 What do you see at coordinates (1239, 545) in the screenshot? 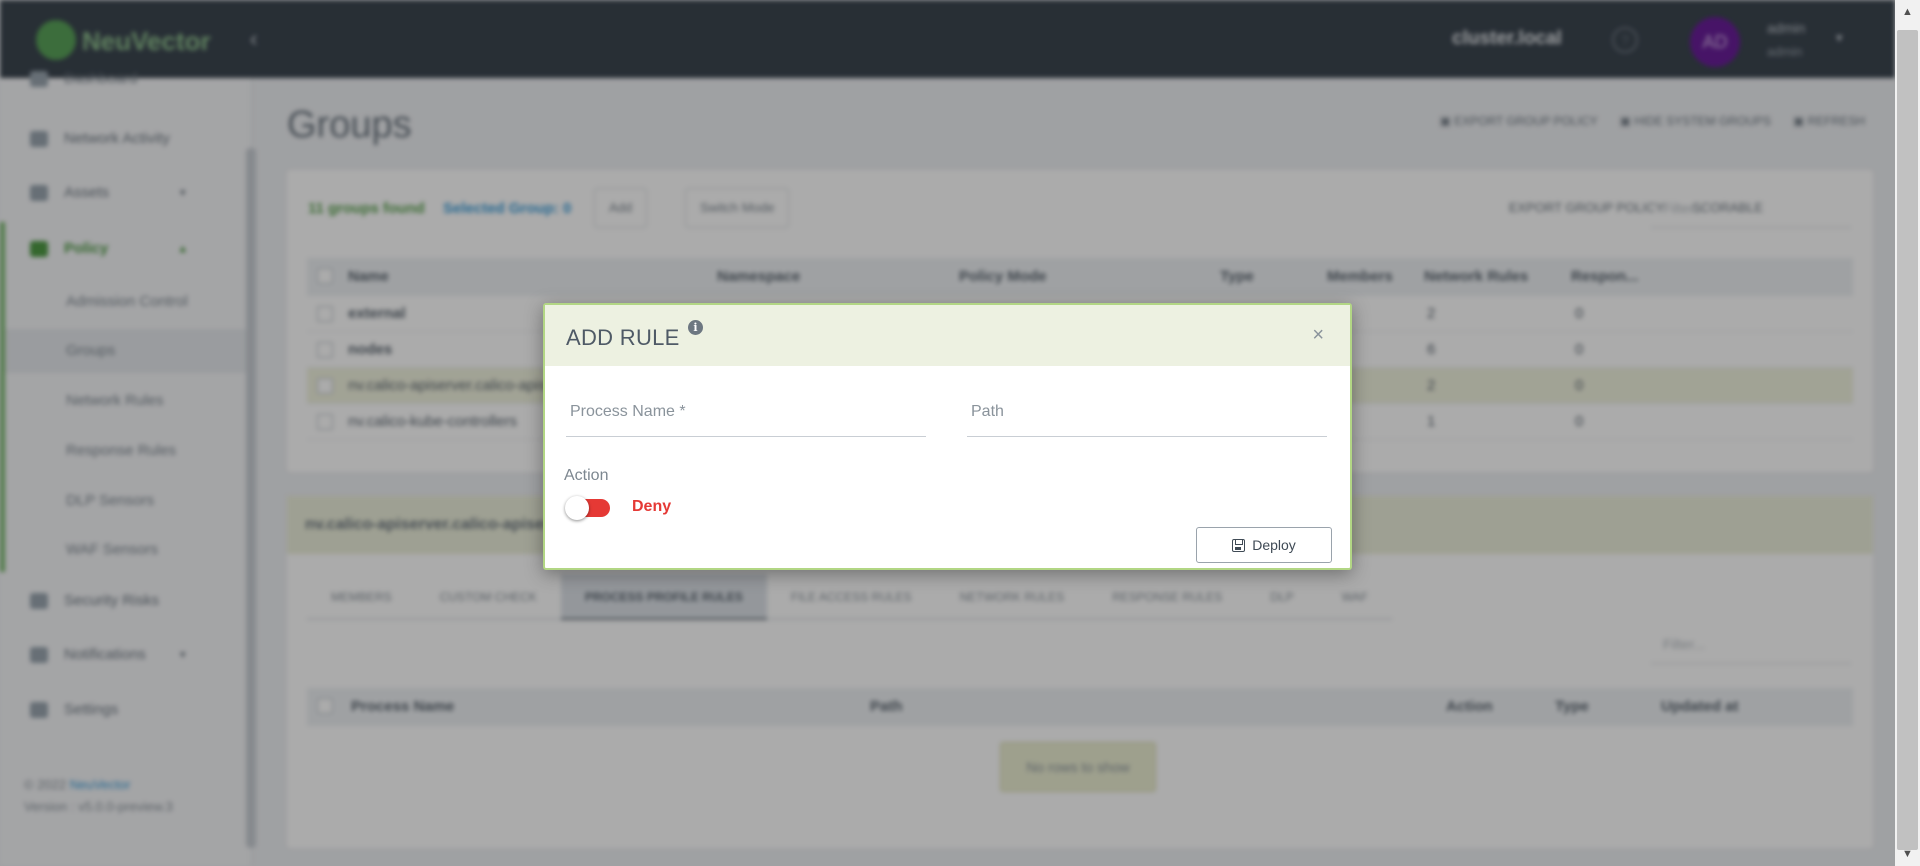
I see `save-icon` at bounding box center [1239, 545].